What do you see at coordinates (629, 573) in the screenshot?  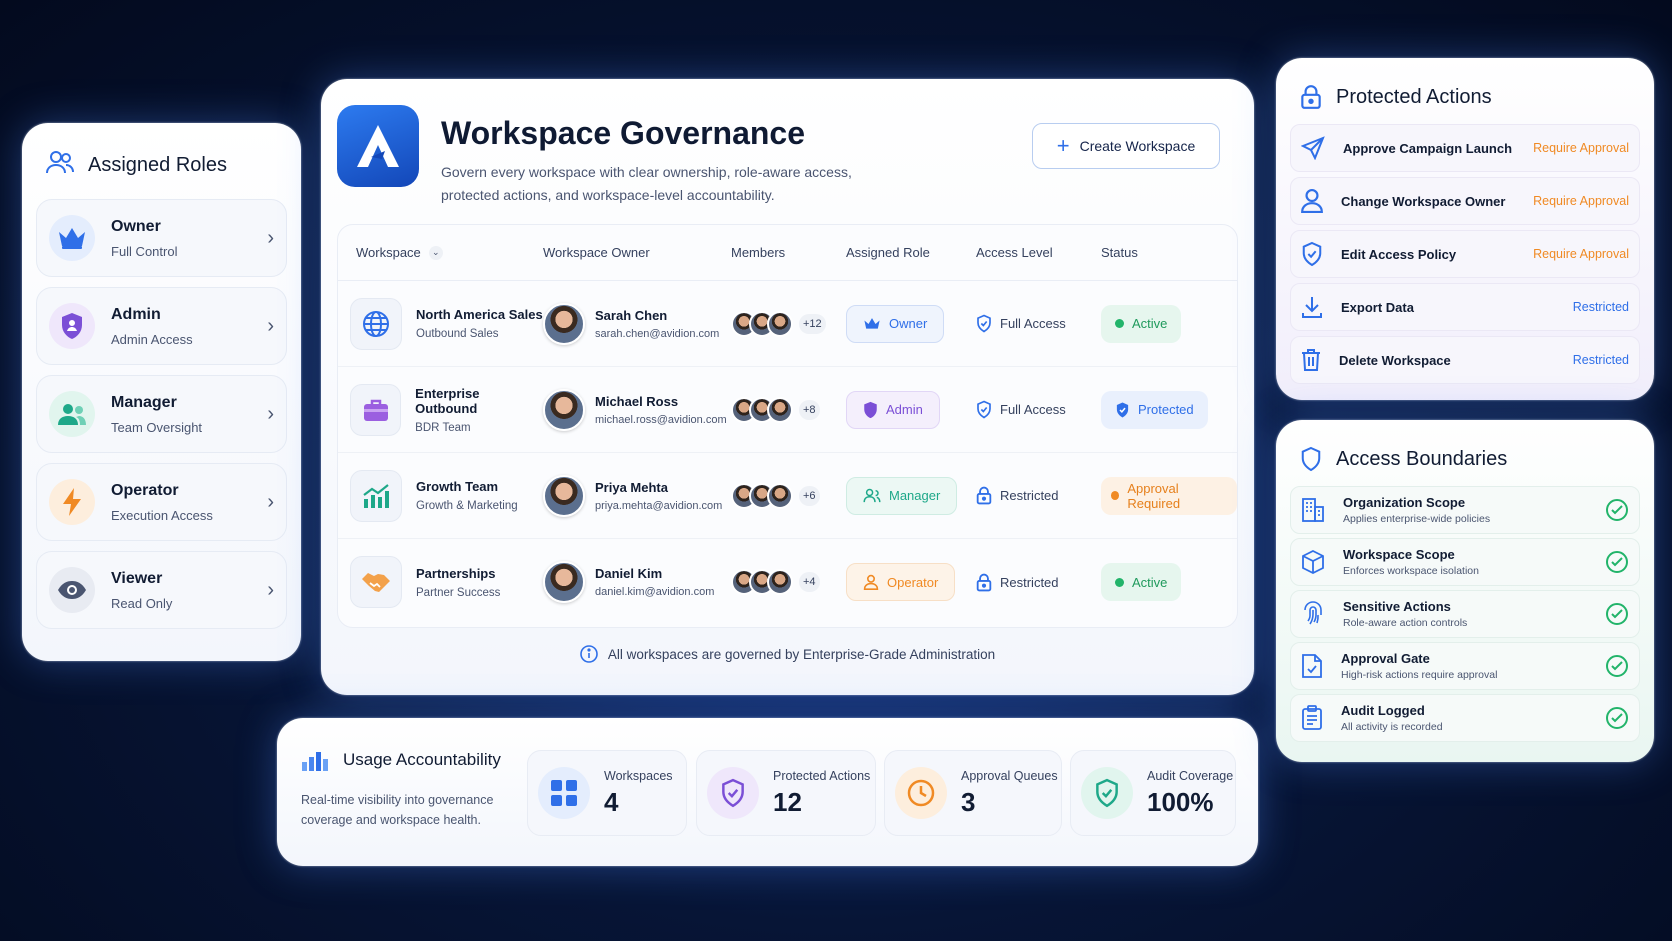 I see `owner-name: Daniel Kim` at bounding box center [629, 573].